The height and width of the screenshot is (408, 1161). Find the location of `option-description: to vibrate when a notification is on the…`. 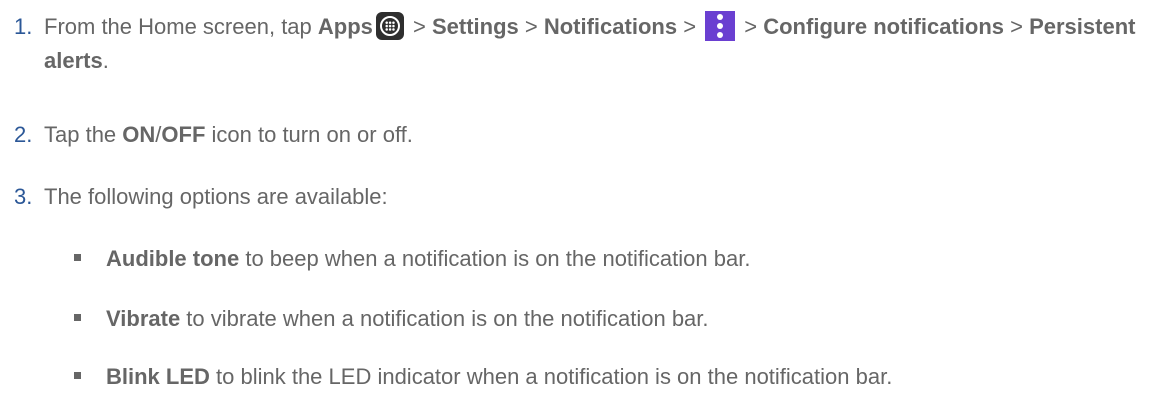

option-description: to vibrate when a notification is on the… is located at coordinates (444, 318).